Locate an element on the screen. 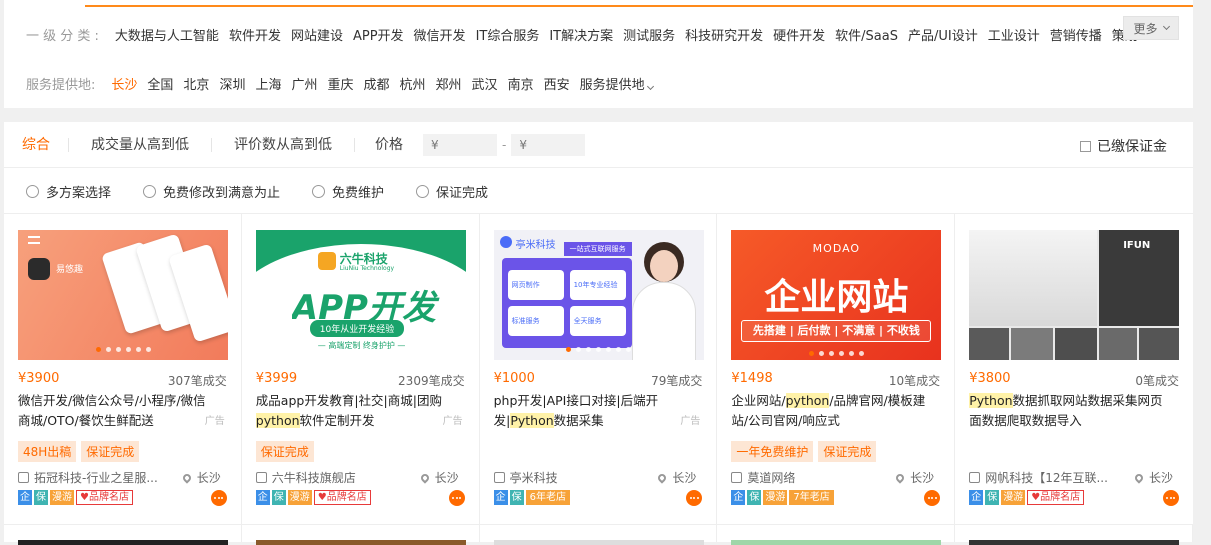 Image resolution: width=1211 pixels, height=545 pixels. location-item: 郑州 is located at coordinates (449, 83).